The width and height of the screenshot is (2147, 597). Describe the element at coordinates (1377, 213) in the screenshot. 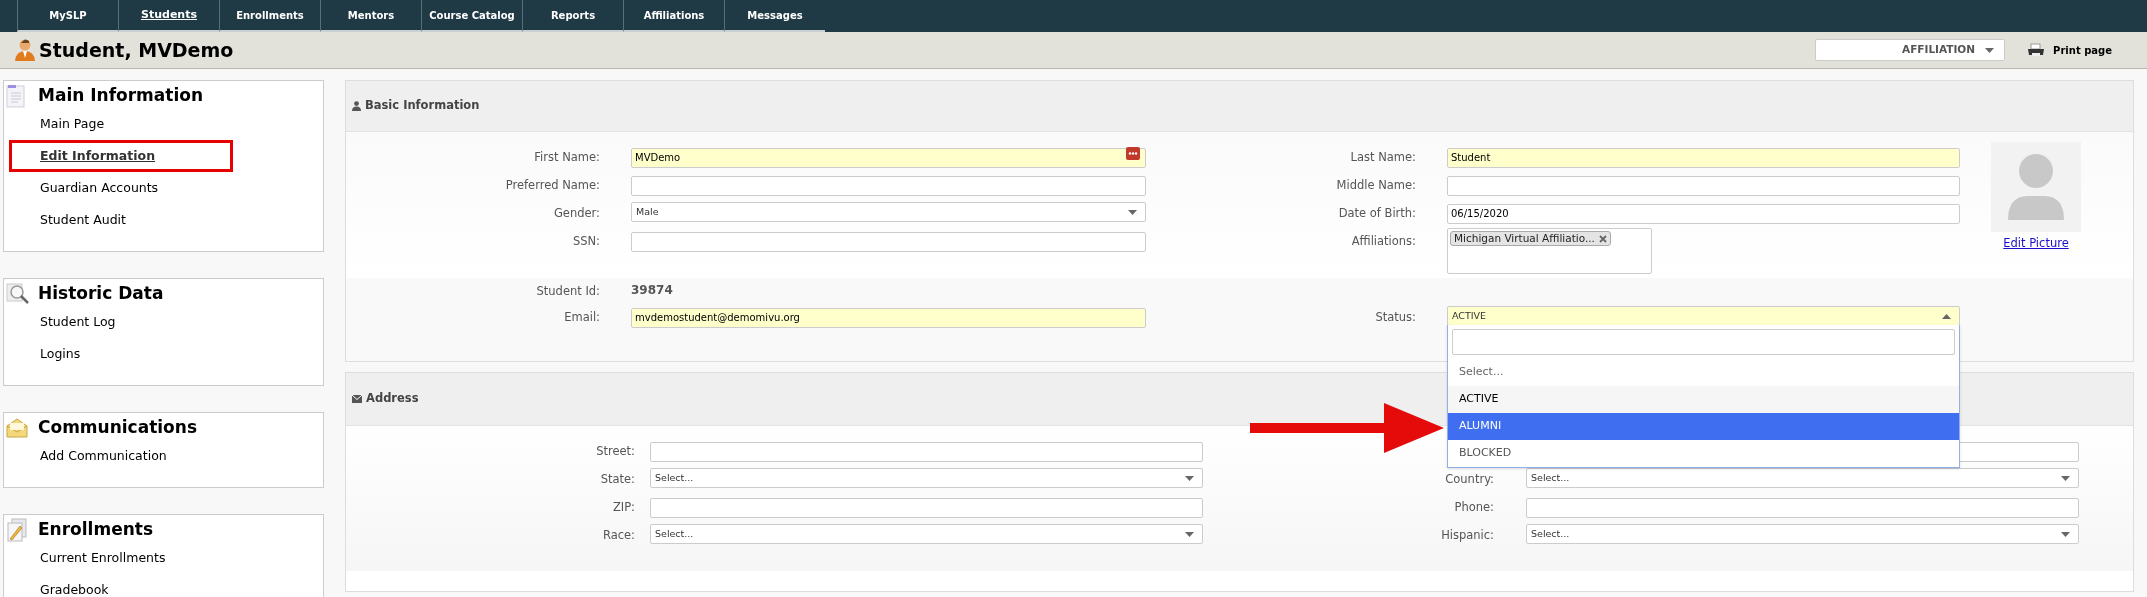

I see `field-label: Date of Birth:` at that location.